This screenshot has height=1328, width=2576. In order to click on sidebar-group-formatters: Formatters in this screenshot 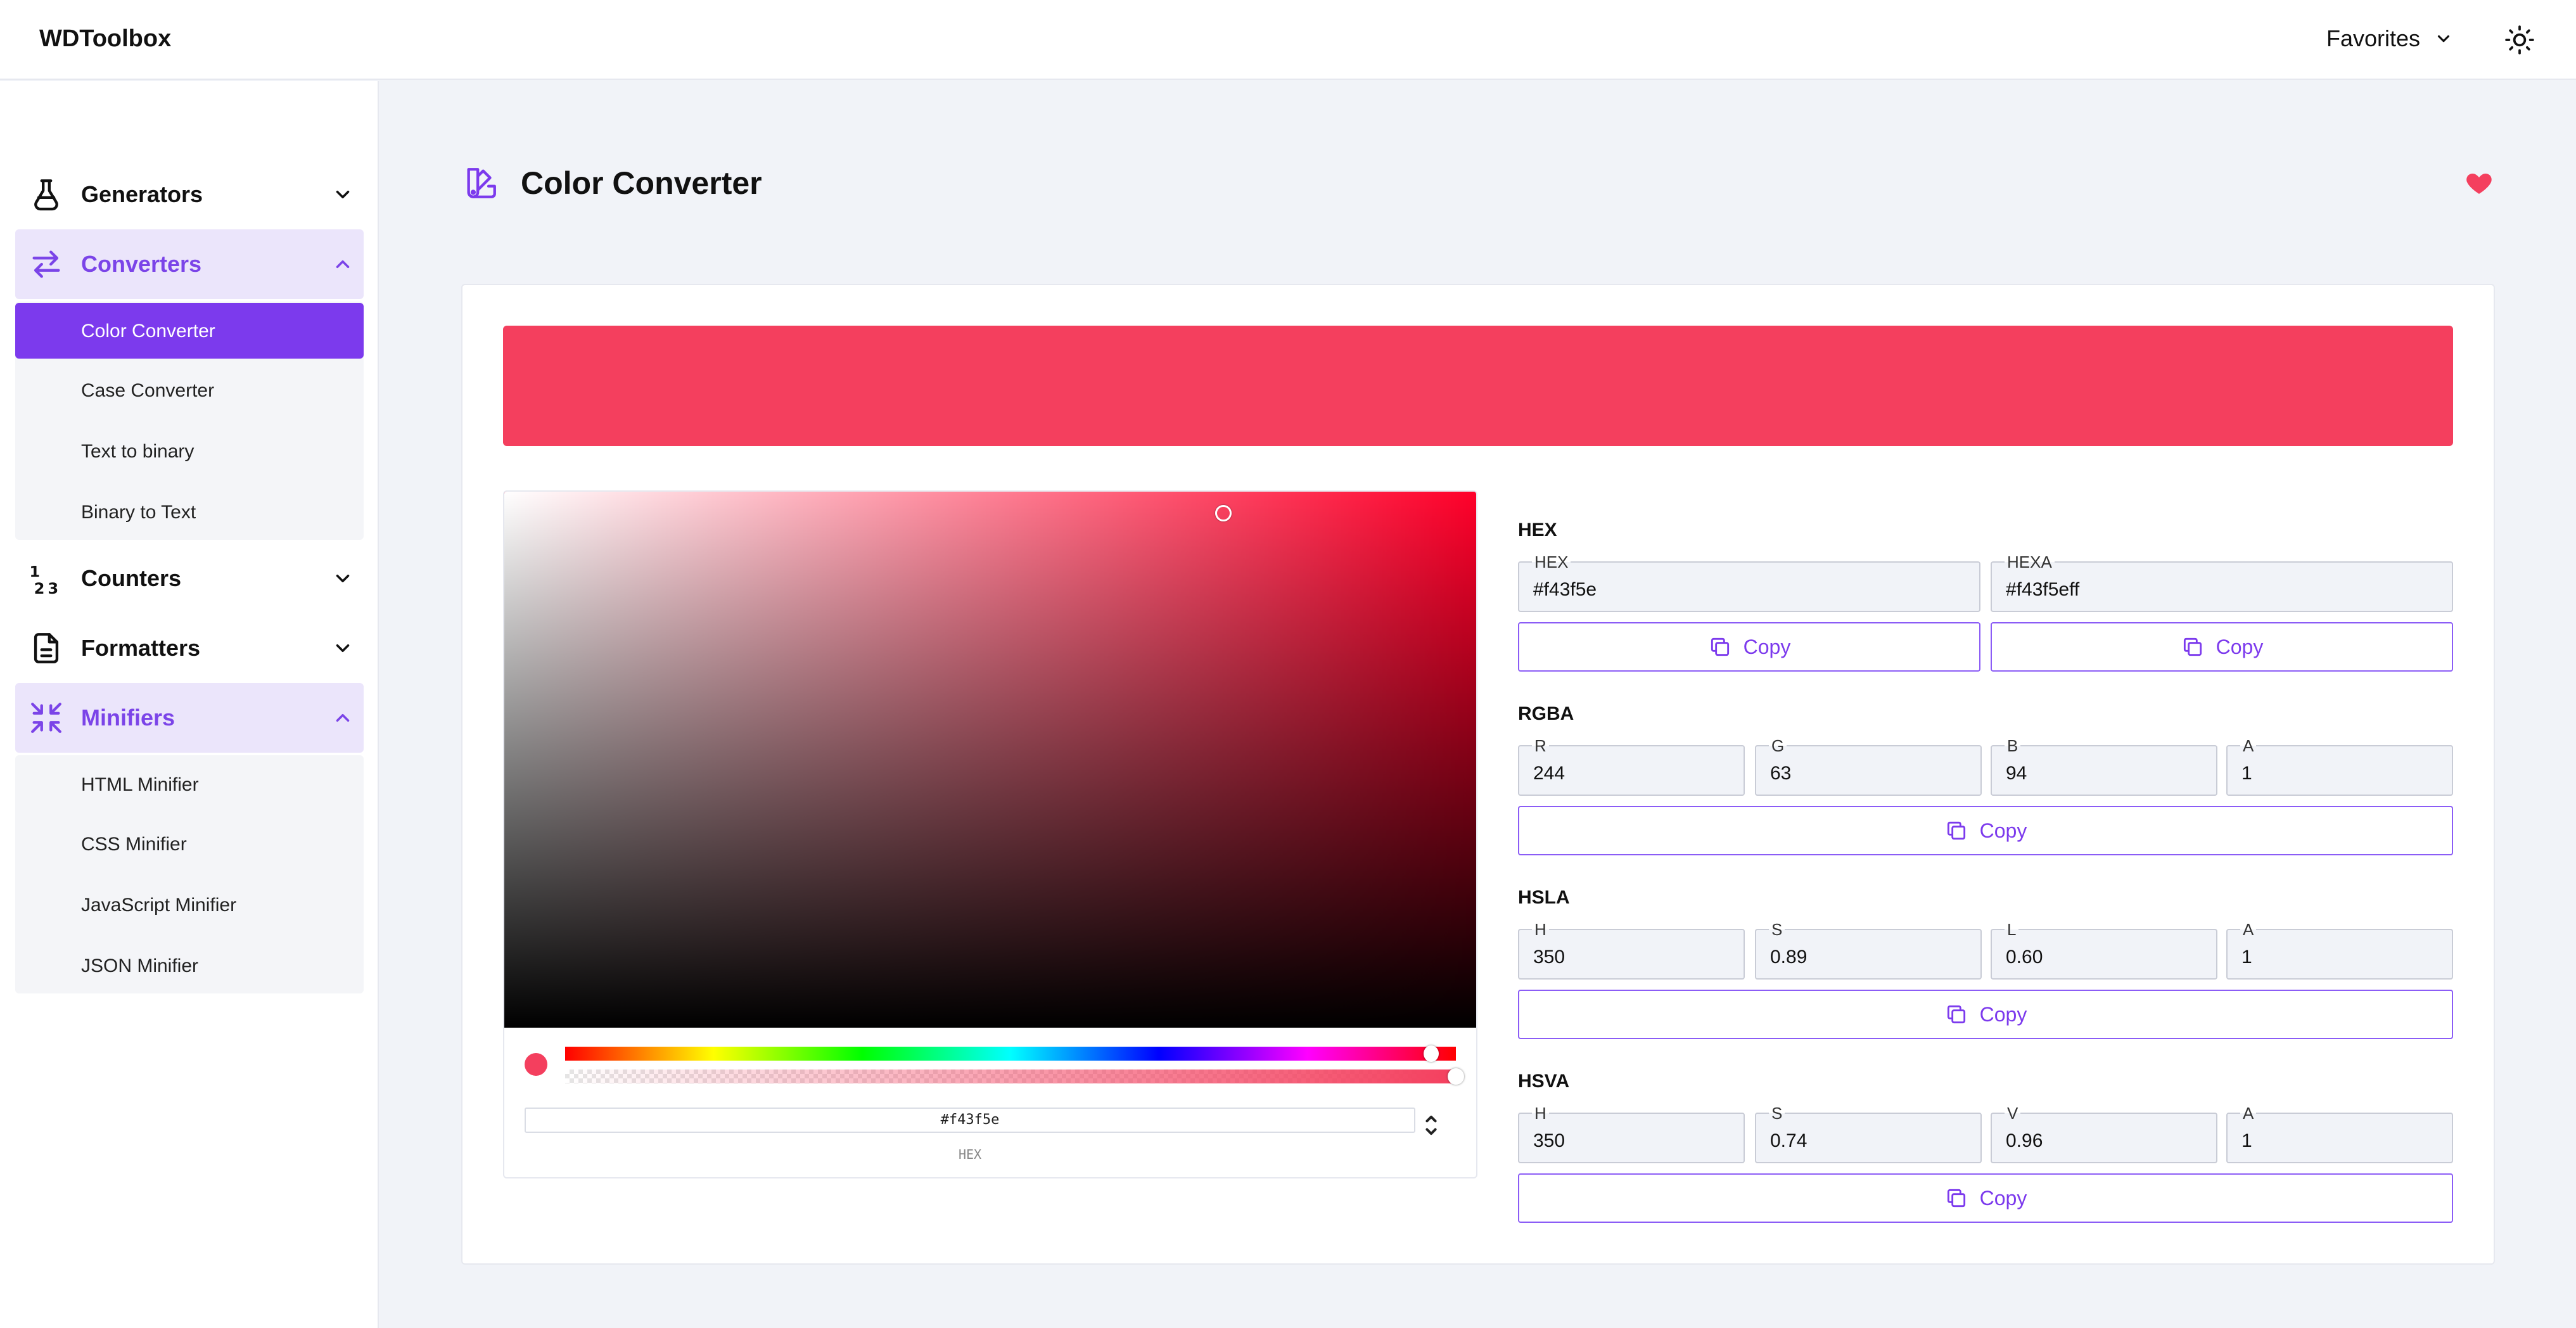, I will do `click(189, 648)`.